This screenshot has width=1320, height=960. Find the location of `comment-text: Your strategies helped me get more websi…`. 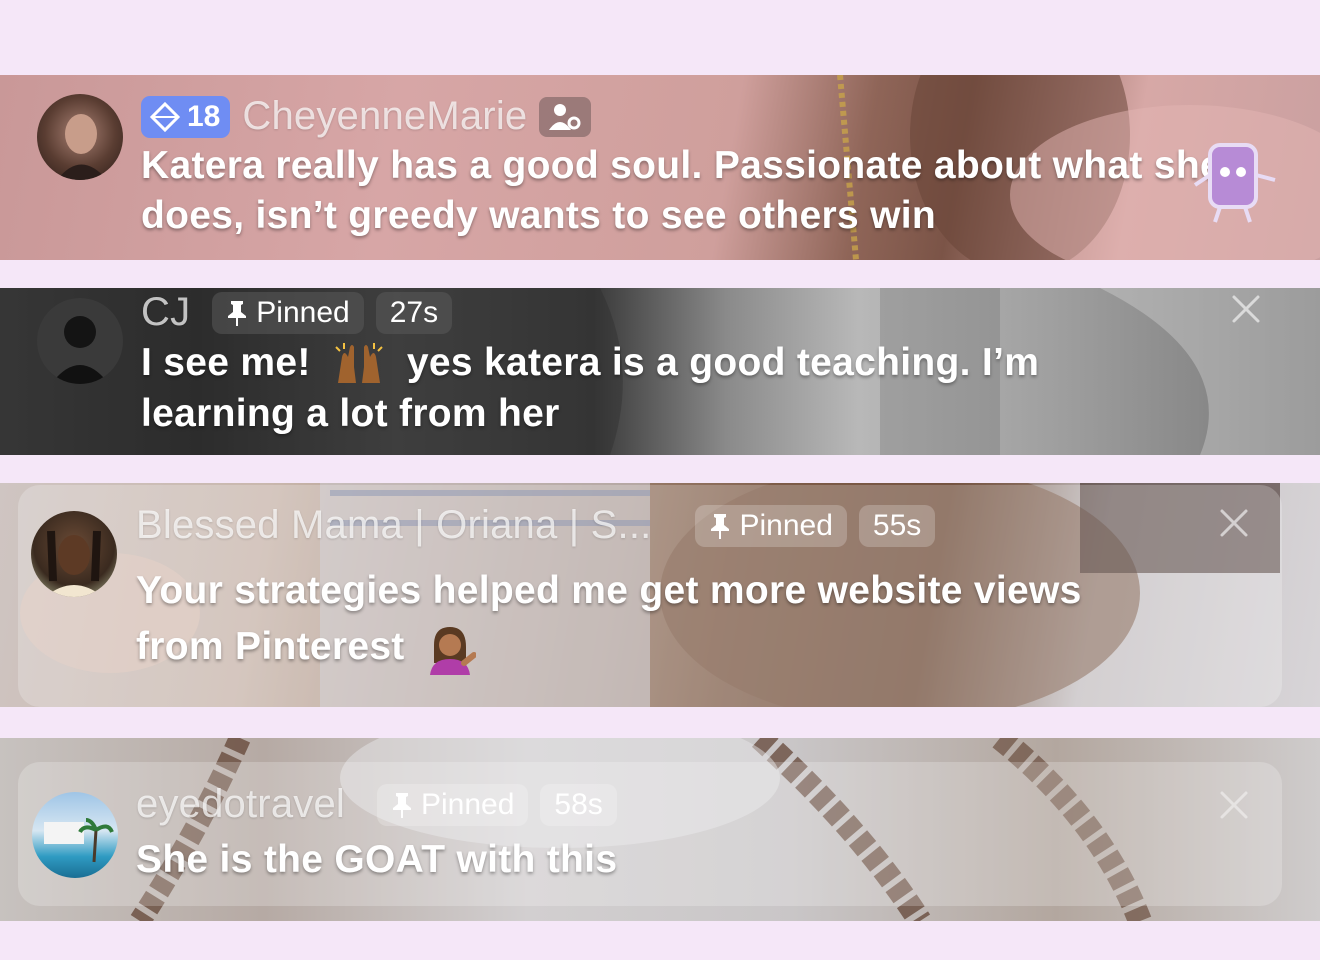

comment-text: Your strategies helped me get more websi… is located at coordinates (686, 619).